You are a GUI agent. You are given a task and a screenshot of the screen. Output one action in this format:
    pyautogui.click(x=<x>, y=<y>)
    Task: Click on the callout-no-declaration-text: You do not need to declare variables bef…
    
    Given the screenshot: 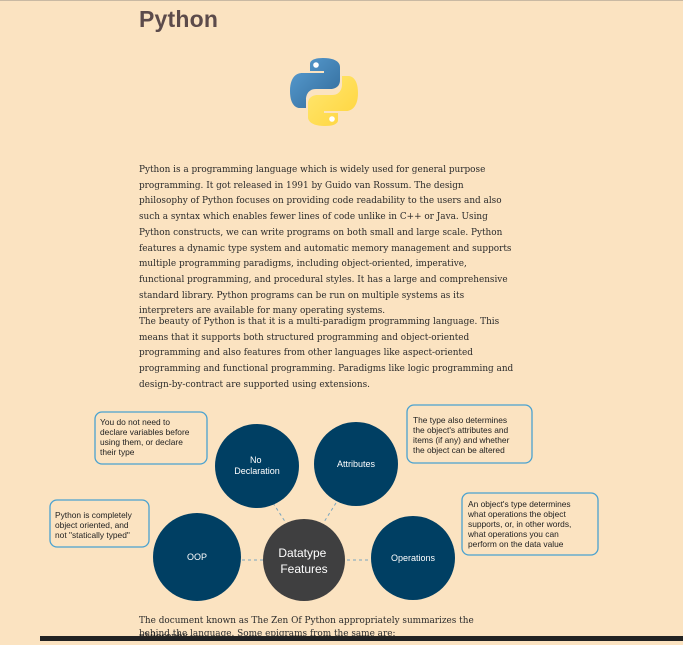 What is the action you would take?
    pyautogui.click(x=146, y=437)
    